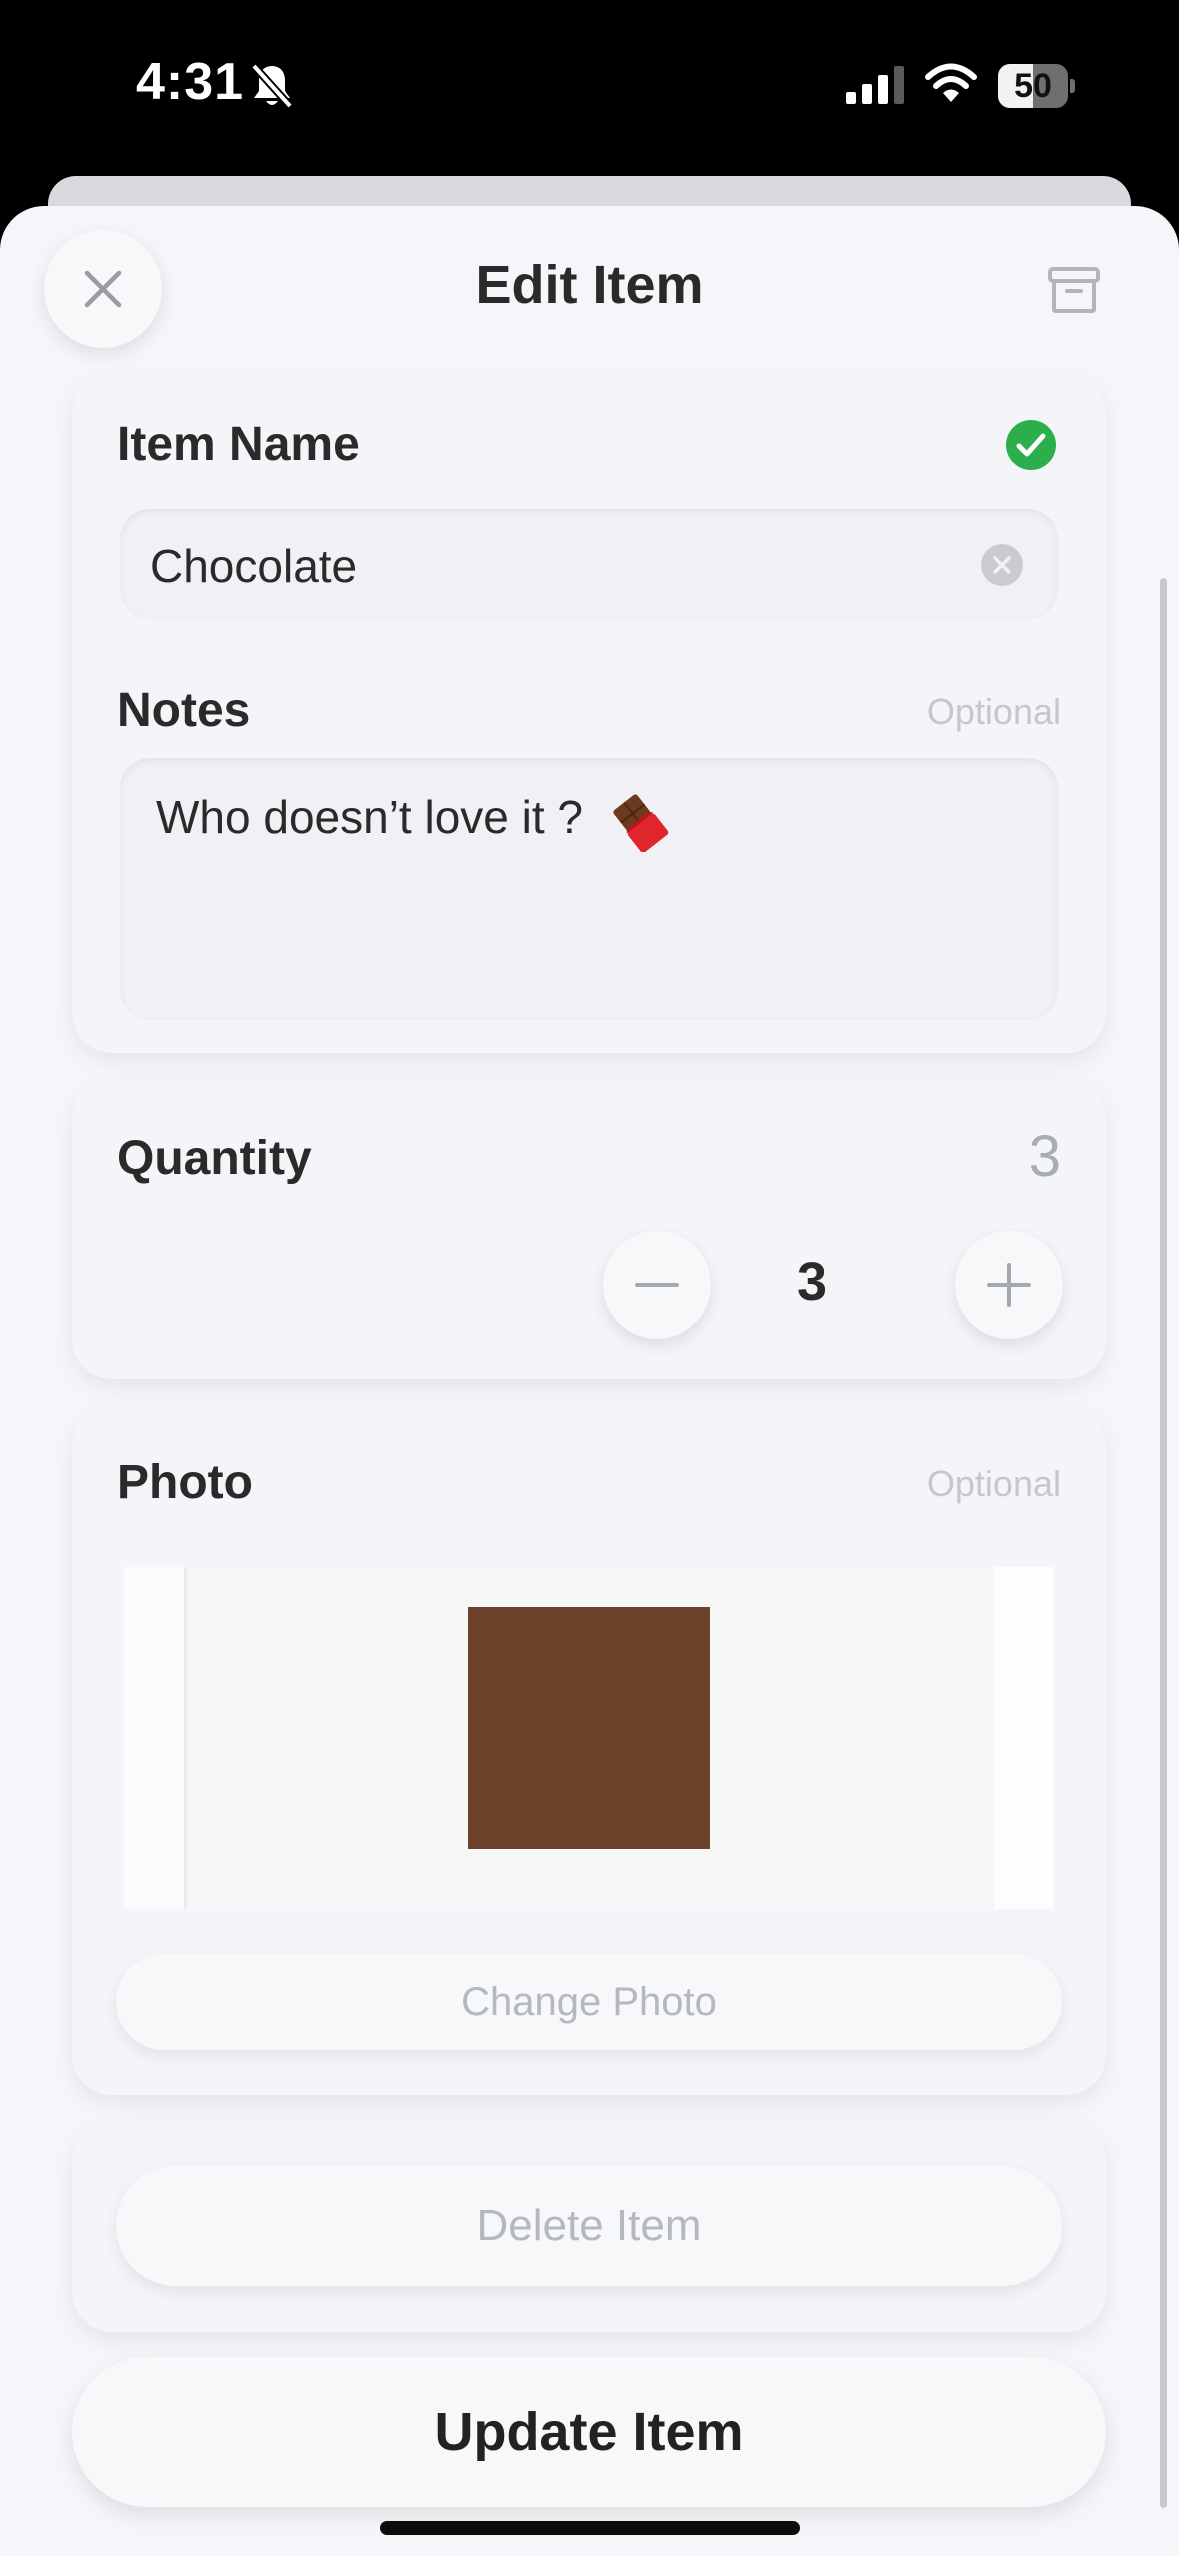  What do you see at coordinates (590, 2528) in the screenshot?
I see `home-indicator` at bounding box center [590, 2528].